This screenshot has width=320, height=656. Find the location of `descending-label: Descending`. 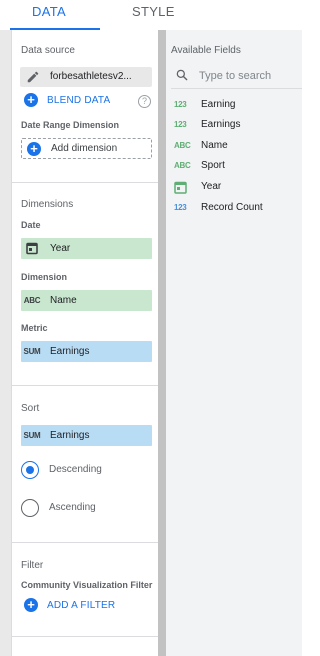

descending-label: Descending is located at coordinates (75, 469).